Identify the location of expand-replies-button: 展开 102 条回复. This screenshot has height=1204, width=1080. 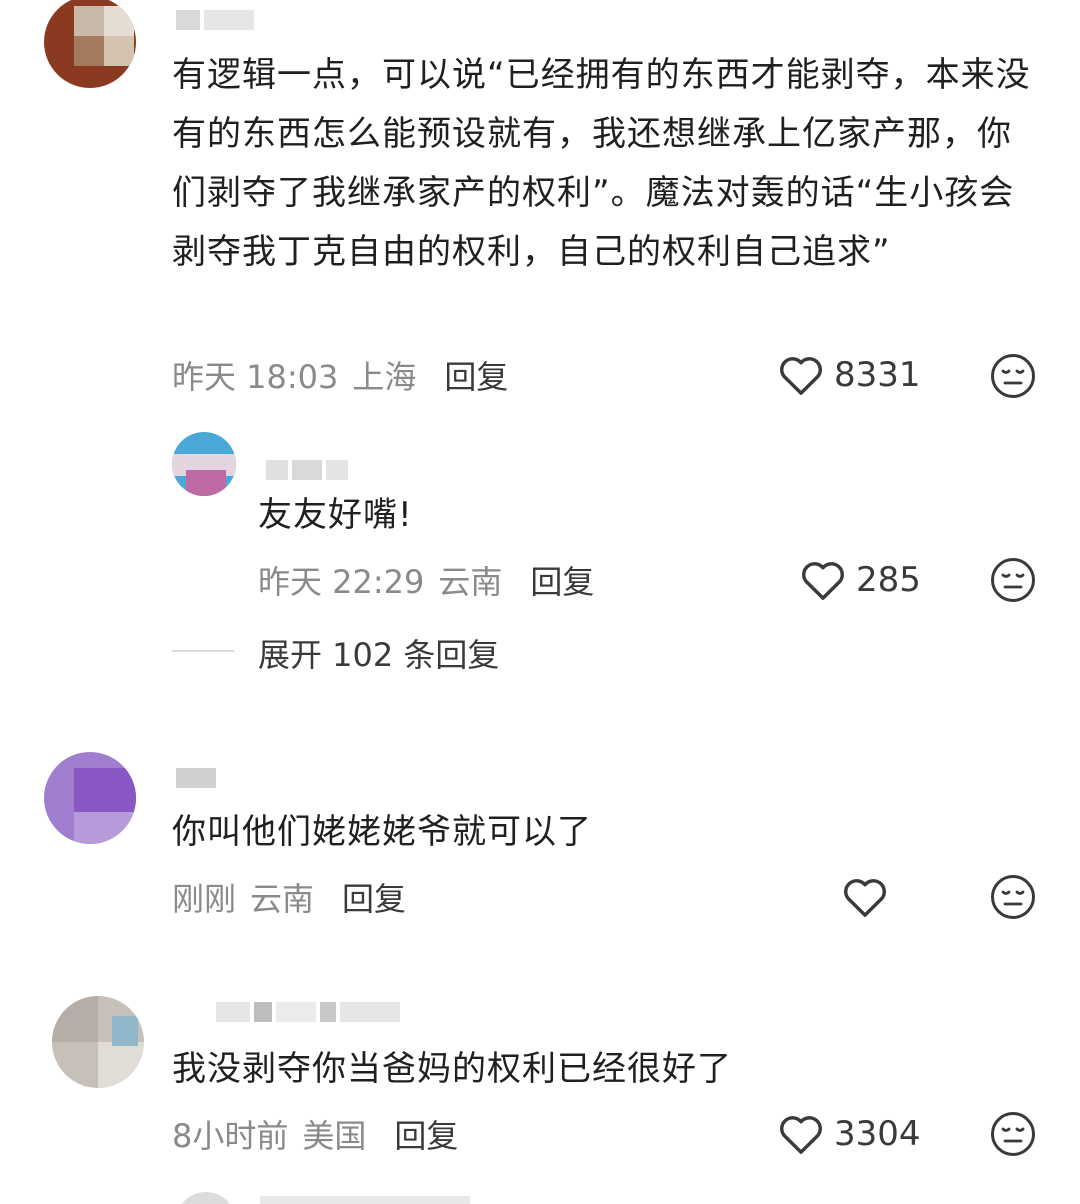
(378, 653).